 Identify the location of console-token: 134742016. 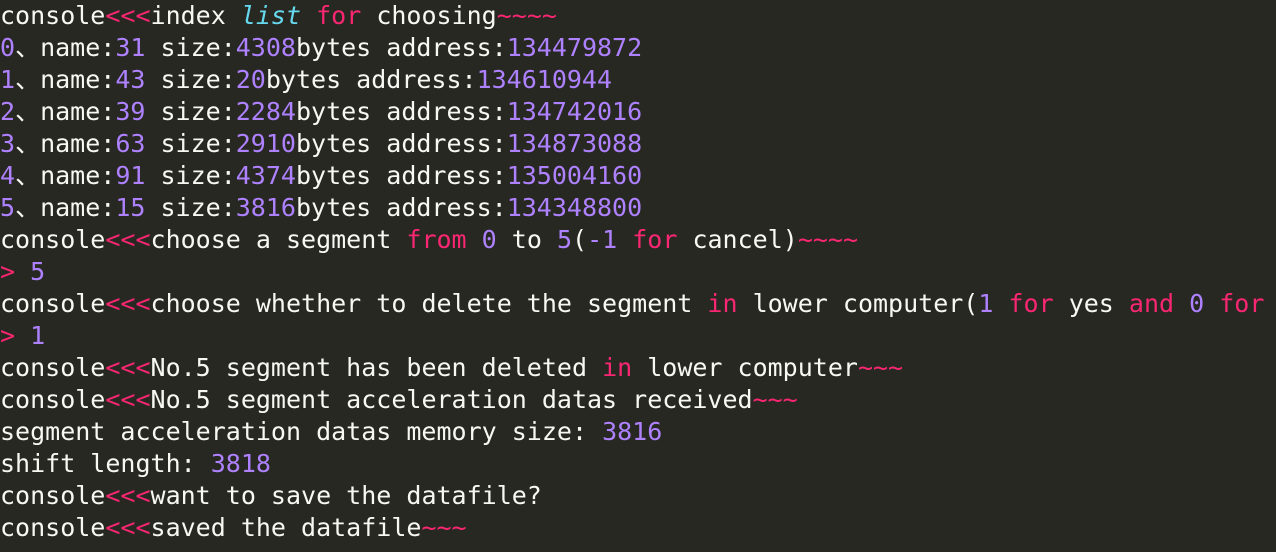
(574, 111).